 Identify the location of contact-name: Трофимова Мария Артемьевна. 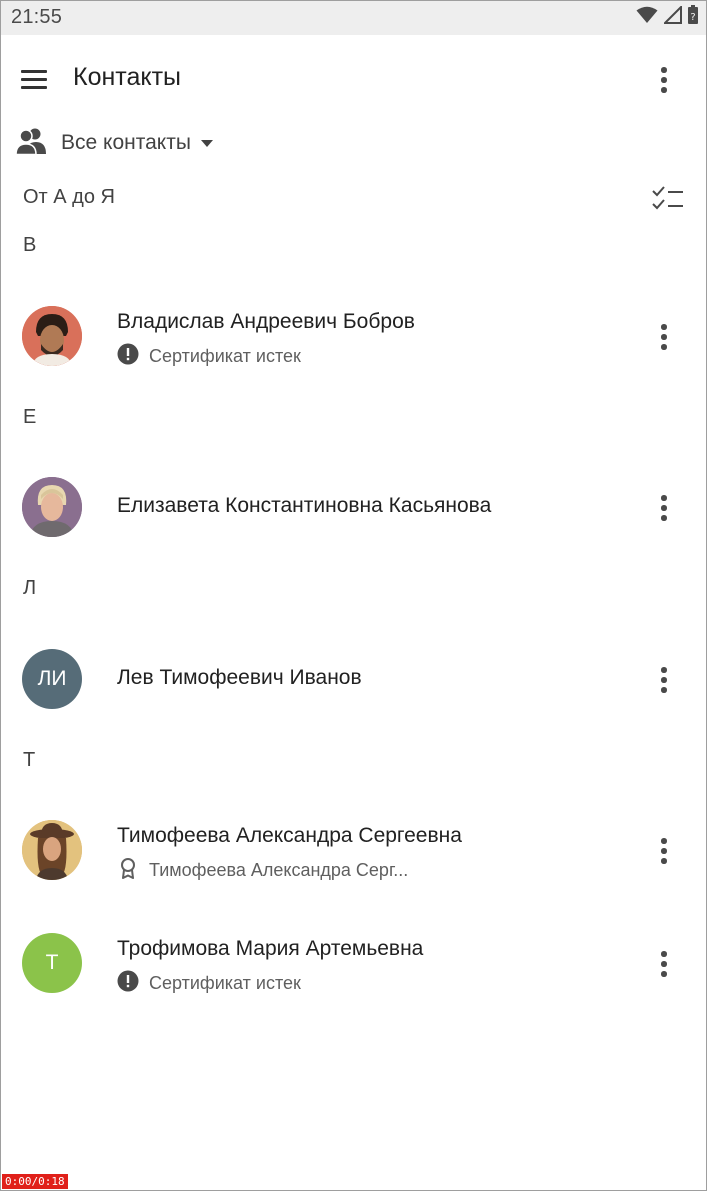
(270, 948).